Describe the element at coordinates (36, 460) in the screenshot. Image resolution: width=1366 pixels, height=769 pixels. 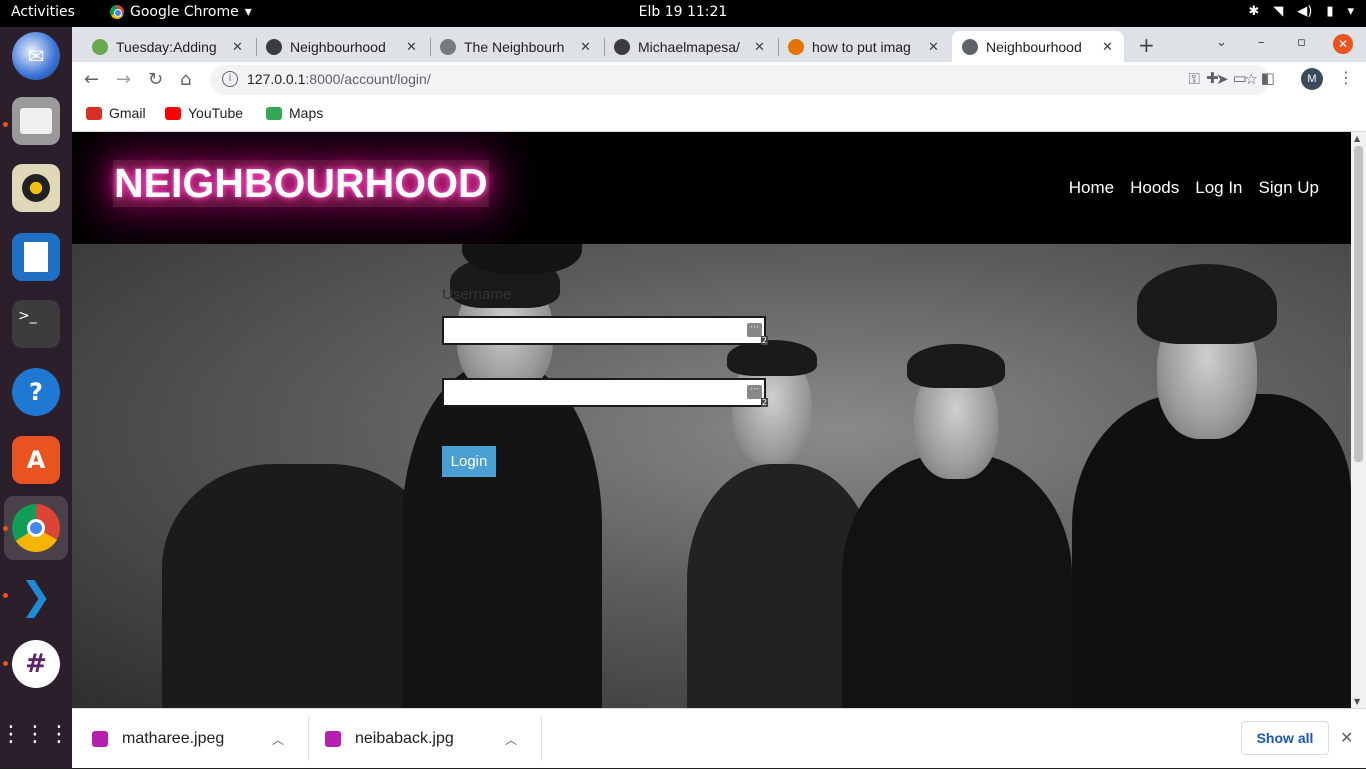
I see `software-center-icon: A` at that location.